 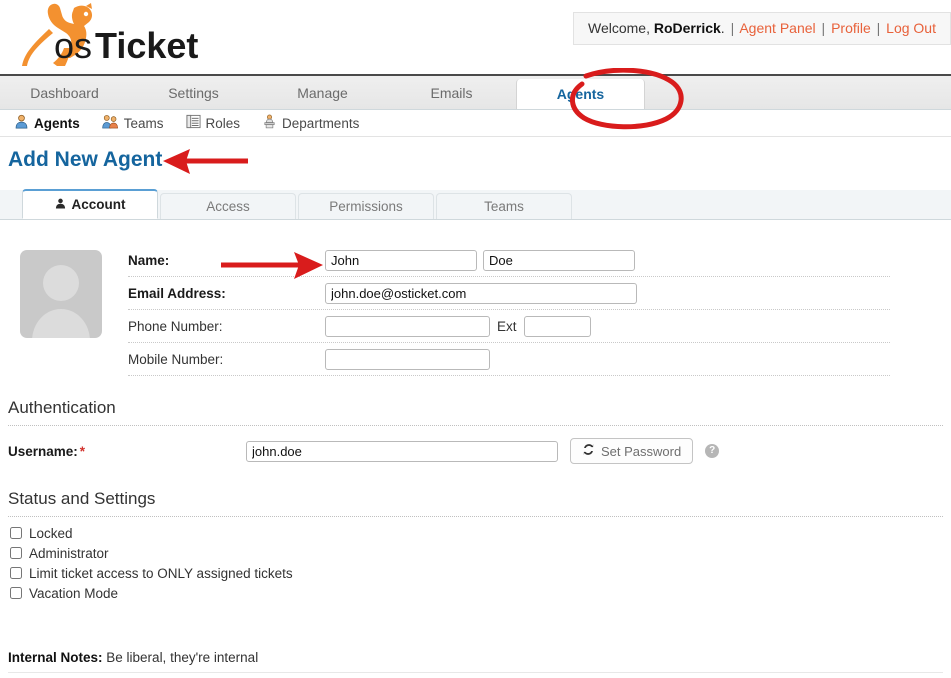 What do you see at coordinates (509, 359) in the screenshot?
I see `form-row-mobile: Mobile Number:` at bounding box center [509, 359].